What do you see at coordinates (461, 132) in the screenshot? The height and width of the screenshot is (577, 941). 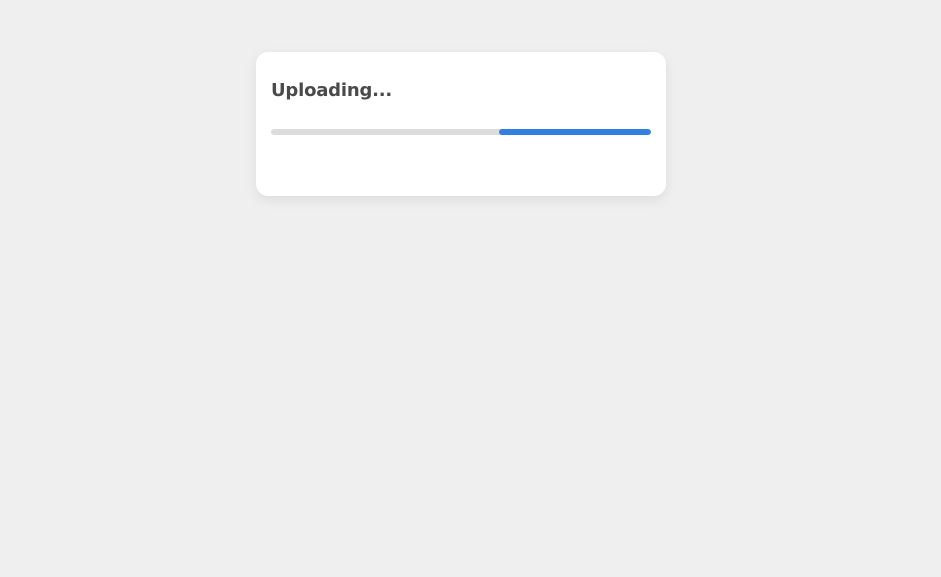 I see `upload-progress-bar` at bounding box center [461, 132].